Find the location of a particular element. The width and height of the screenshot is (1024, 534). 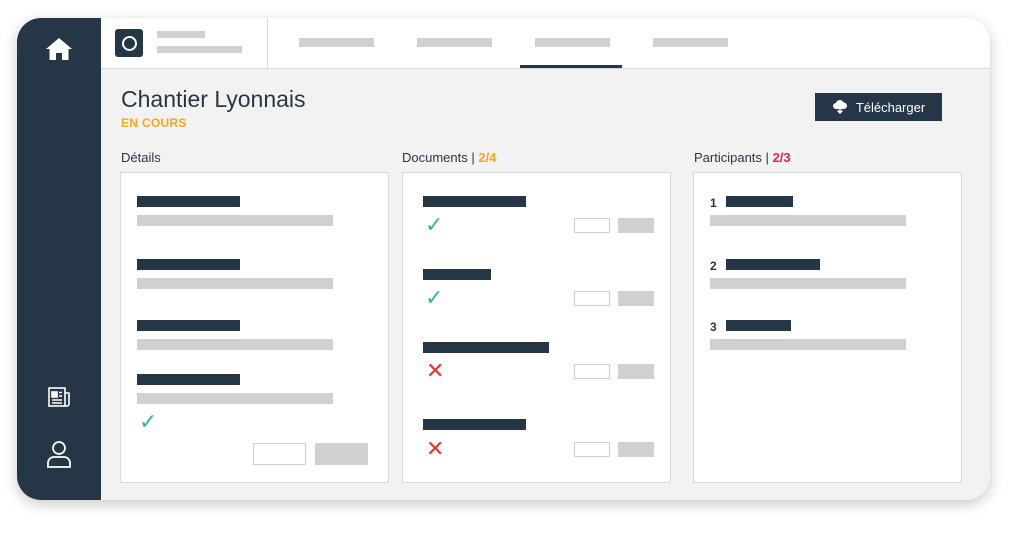

participants-count: 2/3 is located at coordinates (781, 157).